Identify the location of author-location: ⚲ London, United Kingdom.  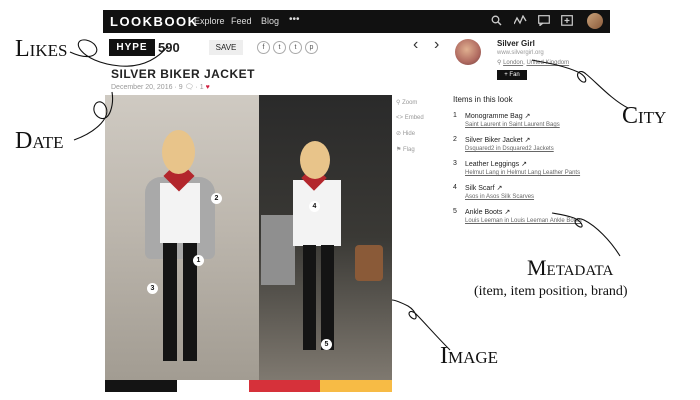
(533, 63).